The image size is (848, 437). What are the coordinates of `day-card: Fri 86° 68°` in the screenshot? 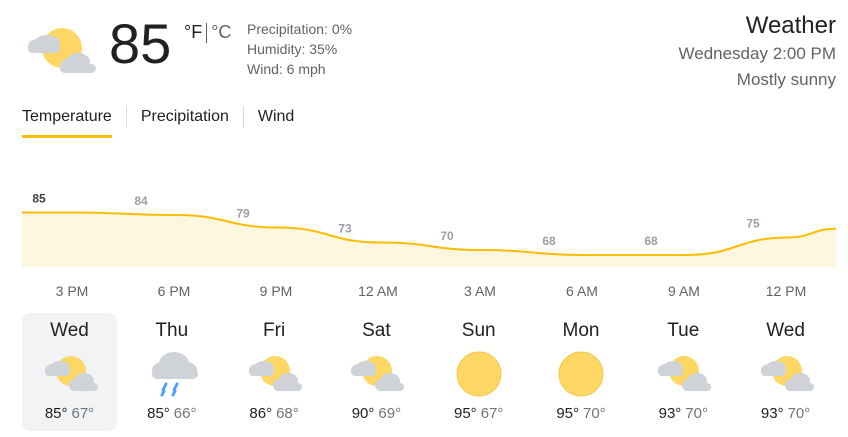 It's located at (274, 372).